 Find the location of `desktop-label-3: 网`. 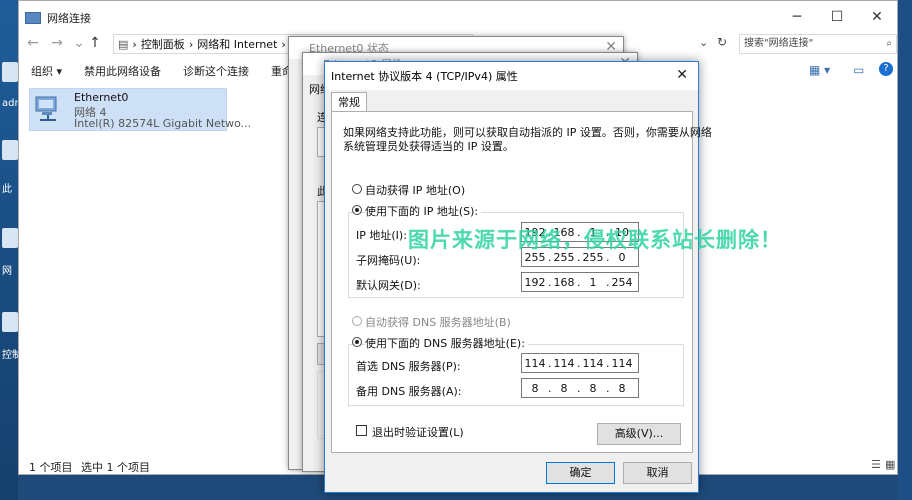

desktop-label-3: 网 is located at coordinates (7, 271).